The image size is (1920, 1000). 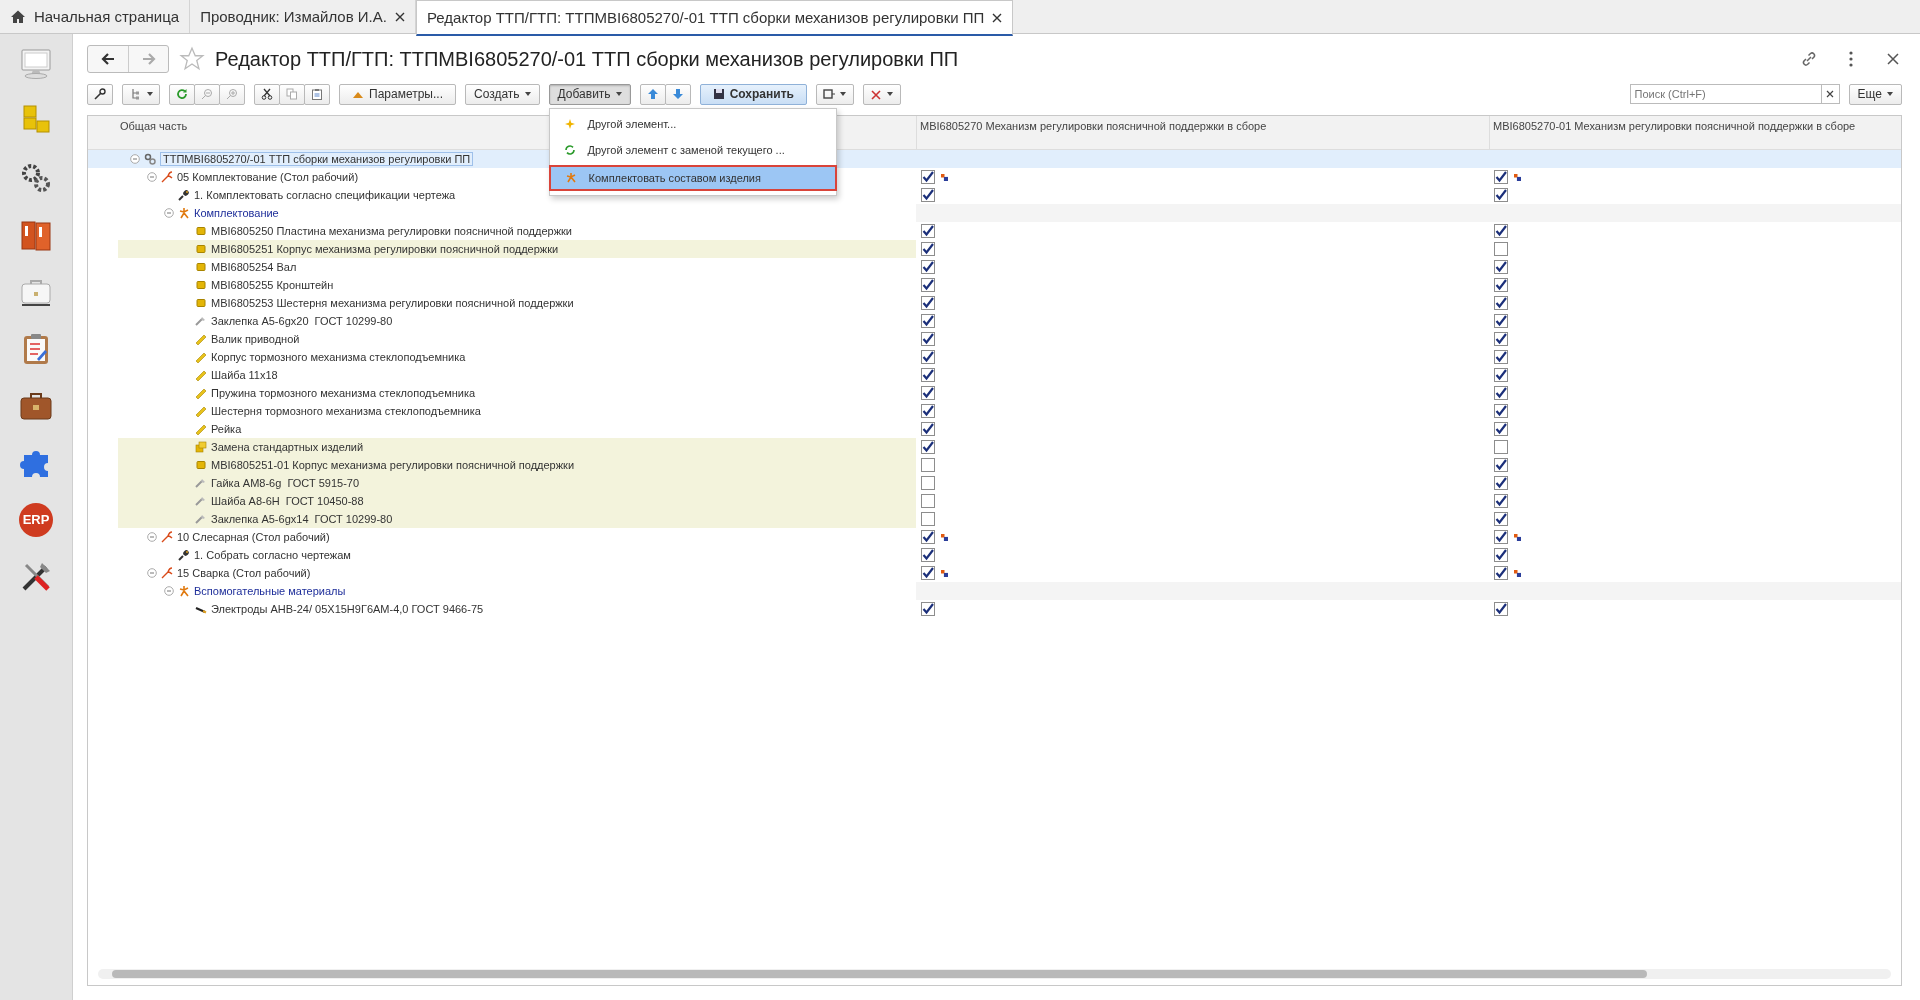 I want to click on tree-item: 10 Слесарная (Стол рабочий), so click(x=253, y=537).